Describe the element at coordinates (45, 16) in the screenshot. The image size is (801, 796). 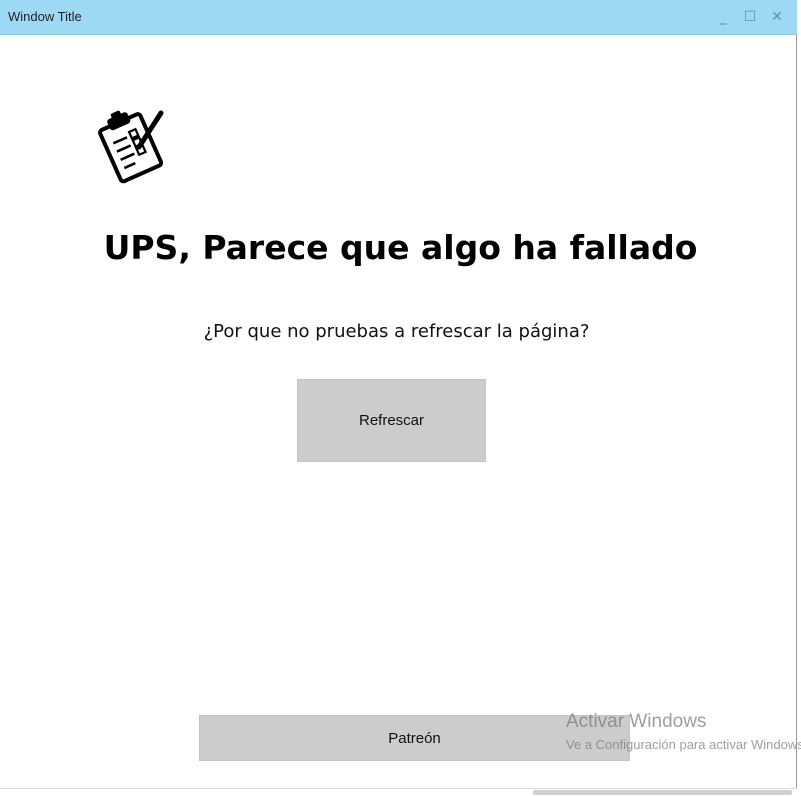
I see `window-title: Window Title` at that location.